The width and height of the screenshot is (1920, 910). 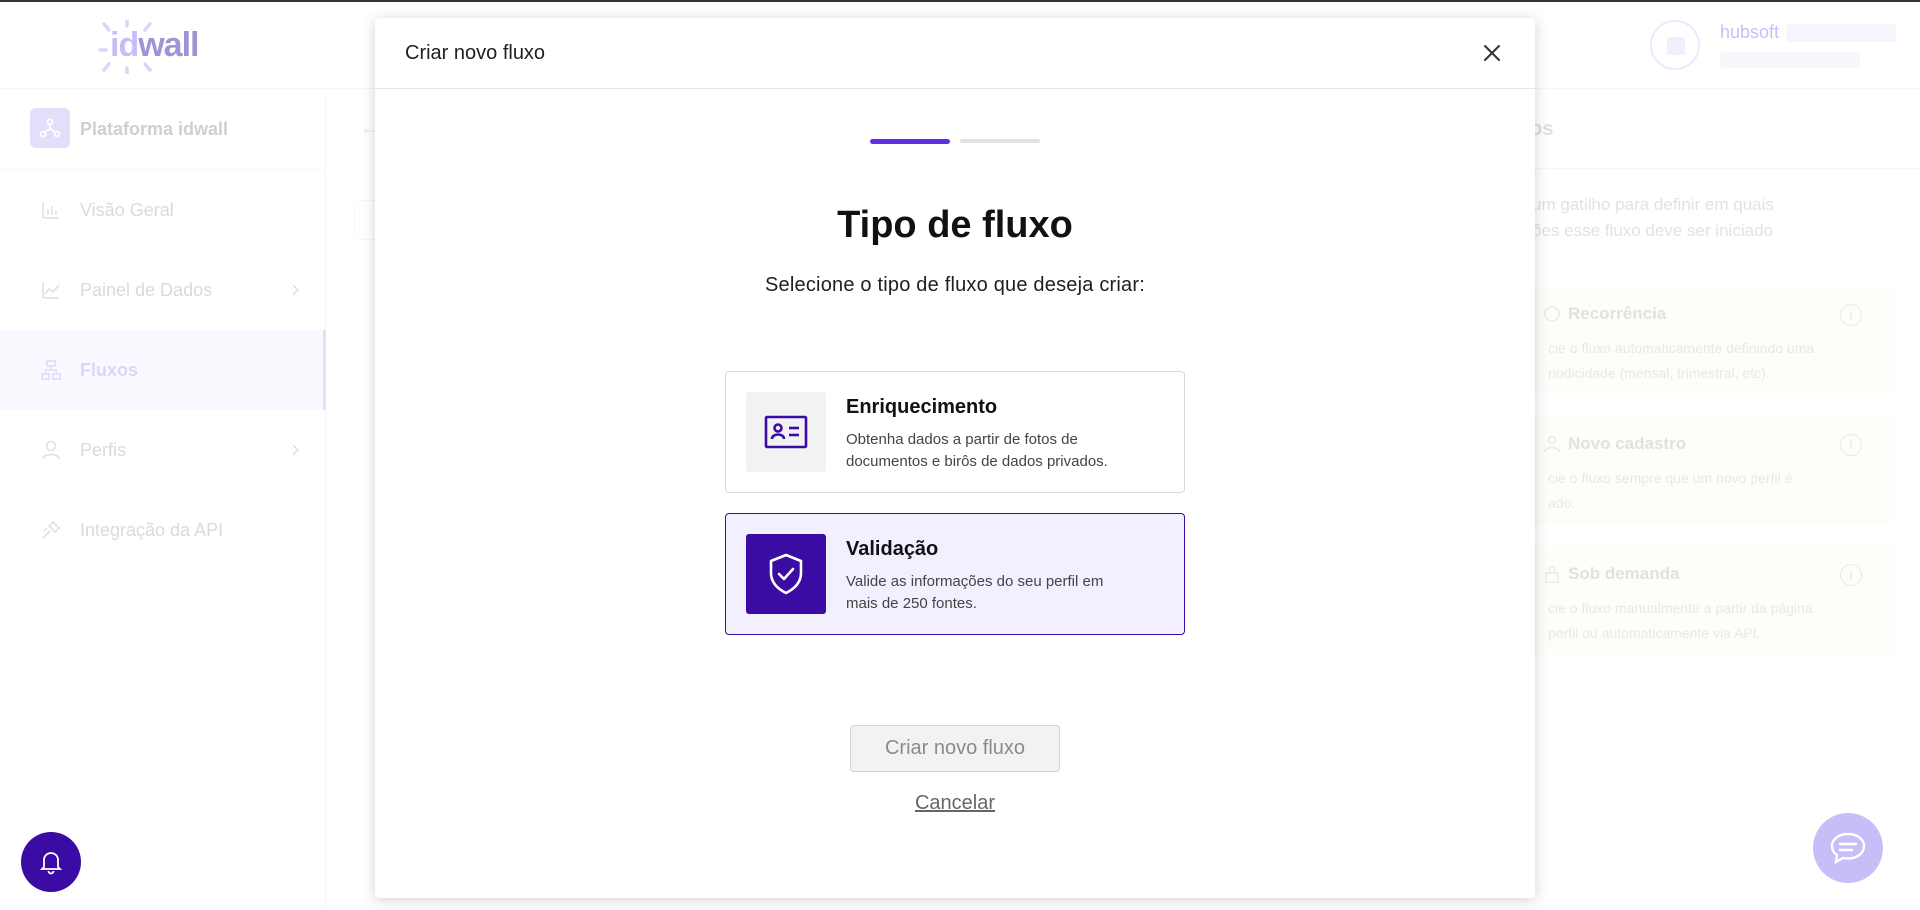 I want to click on option-description-line: Valide as informações do seu perfil em, so click(x=975, y=581).